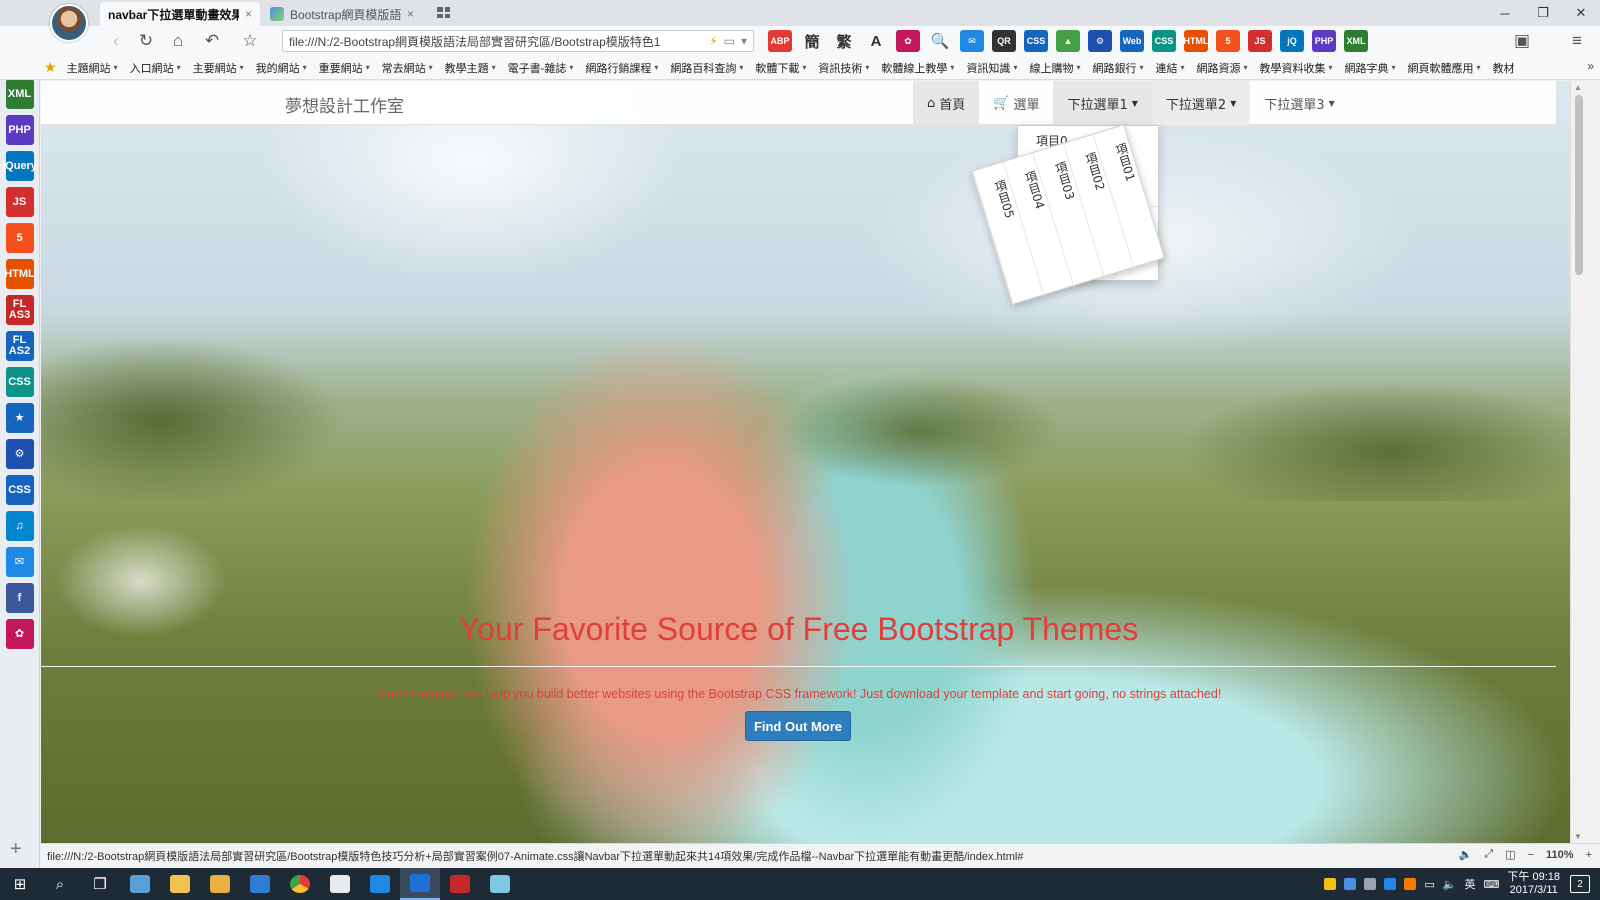 This screenshot has width=1600, height=900. What do you see at coordinates (780, 68) in the screenshot?
I see `bookmark-item: 軟體下載 ▾` at bounding box center [780, 68].